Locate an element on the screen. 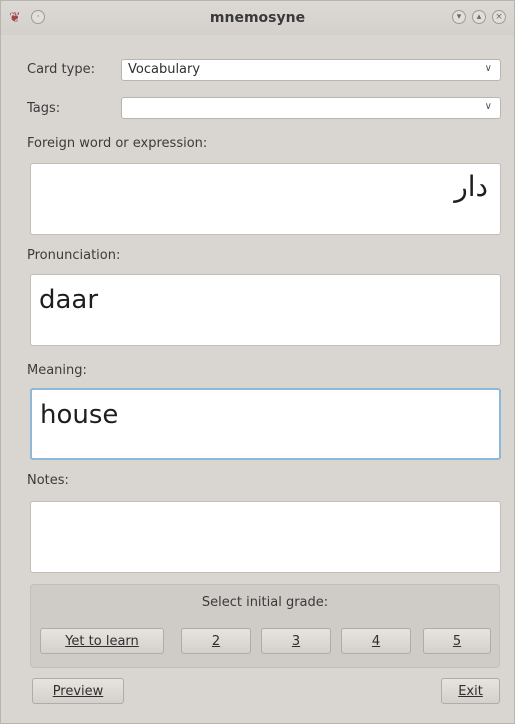  pronunciation-field: daar is located at coordinates (265, 310).